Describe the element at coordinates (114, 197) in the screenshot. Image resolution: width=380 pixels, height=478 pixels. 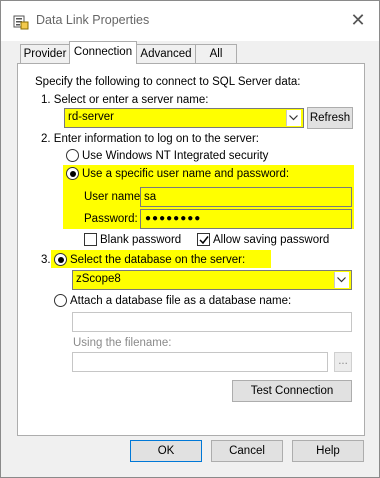
I see `username-label: User name:` at that location.